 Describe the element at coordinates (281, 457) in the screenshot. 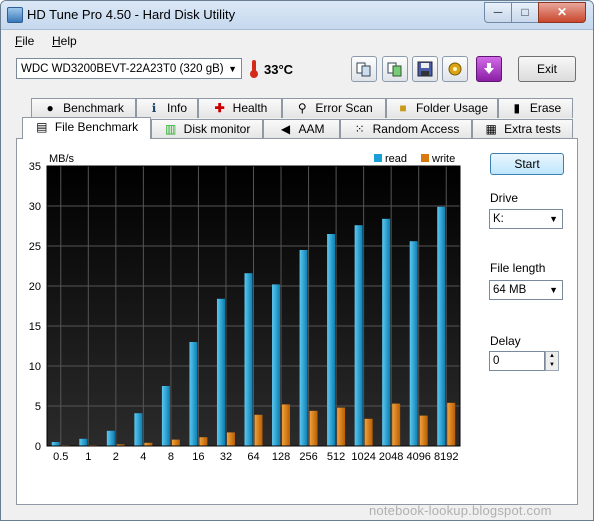

I see `x-tick-label: 128` at that location.